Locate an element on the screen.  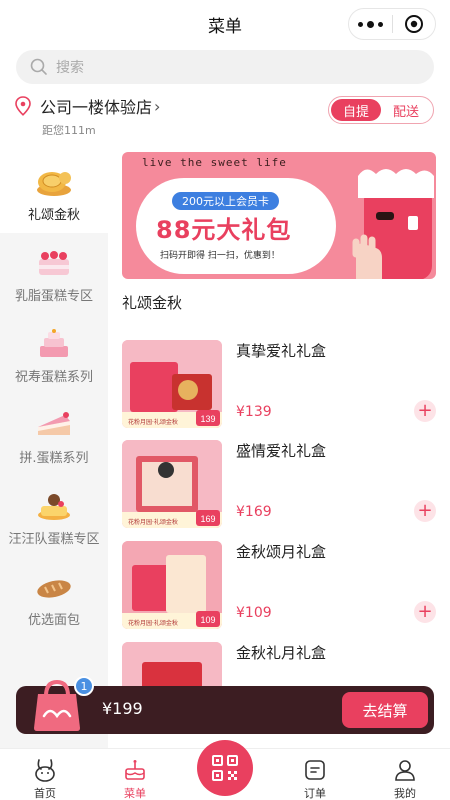
product-image: 139 花粉月园·礼颂金秋 is located at coordinates (172, 384).